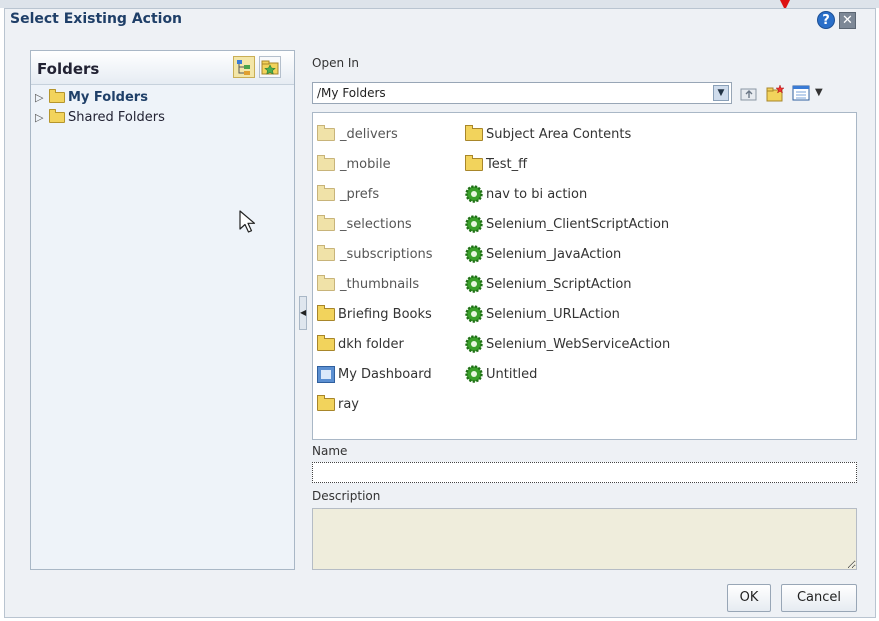  What do you see at coordinates (578, 344) in the screenshot?
I see `item-name: Selenium_WebServiceAction` at bounding box center [578, 344].